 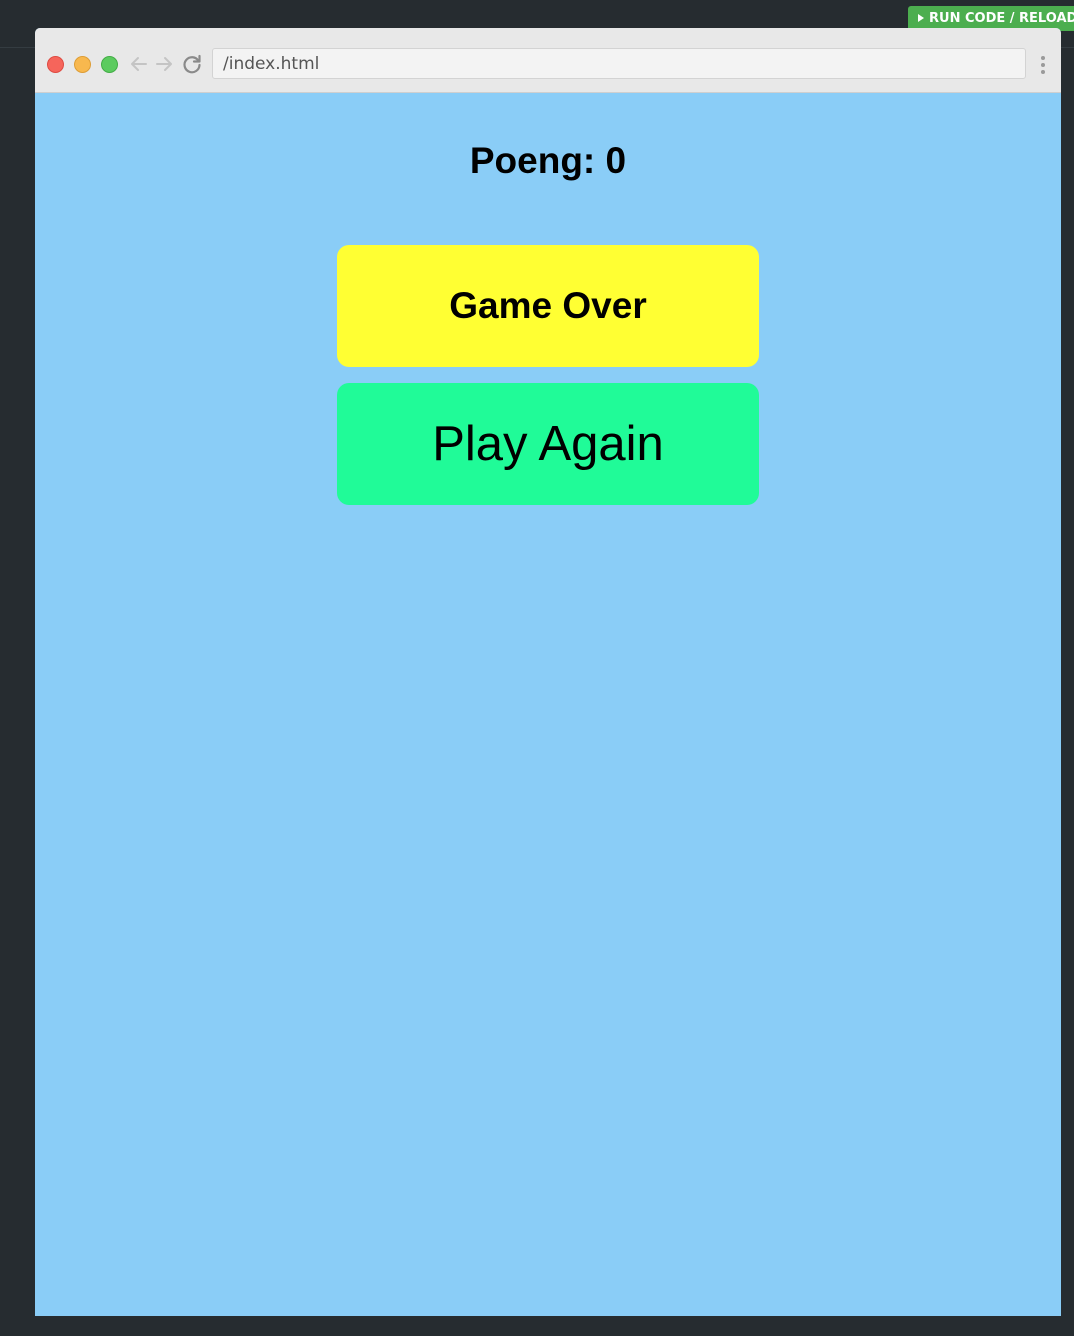 What do you see at coordinates (1043, 65) in the screenshot?
I see `more-vert-icon` at bounding box center [1043, 65].